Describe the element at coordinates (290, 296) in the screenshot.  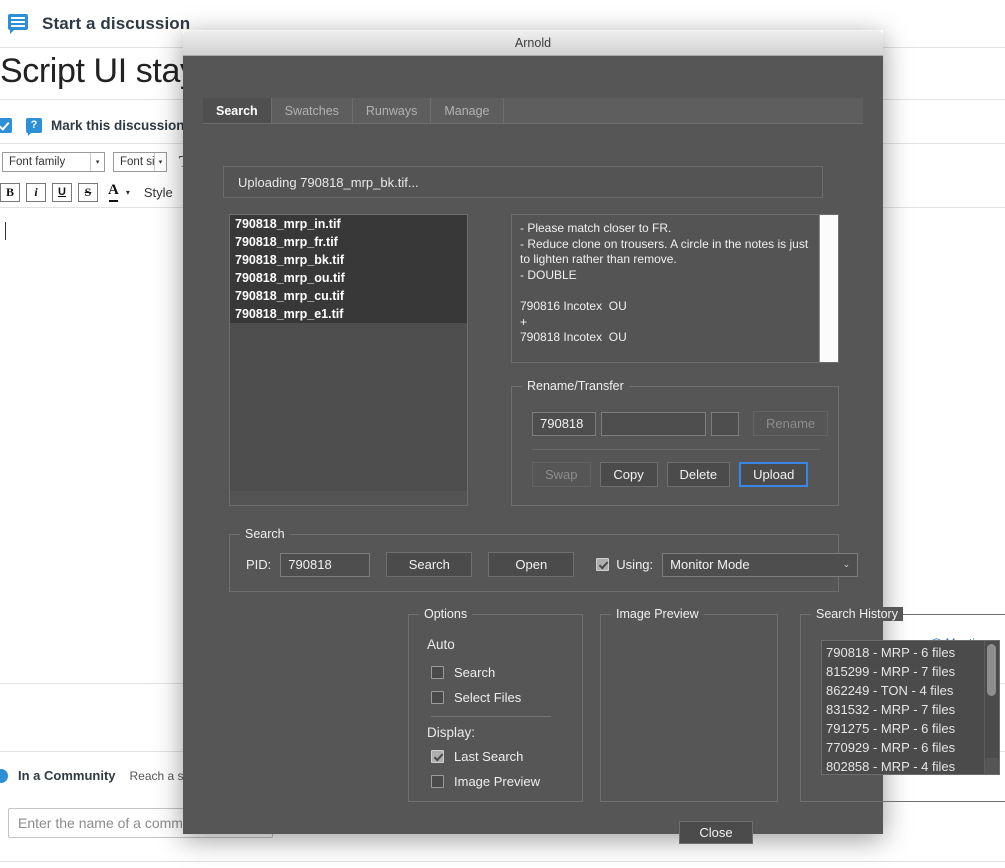
I see `file-name: 790818_mrp_cu.tif` at that location.